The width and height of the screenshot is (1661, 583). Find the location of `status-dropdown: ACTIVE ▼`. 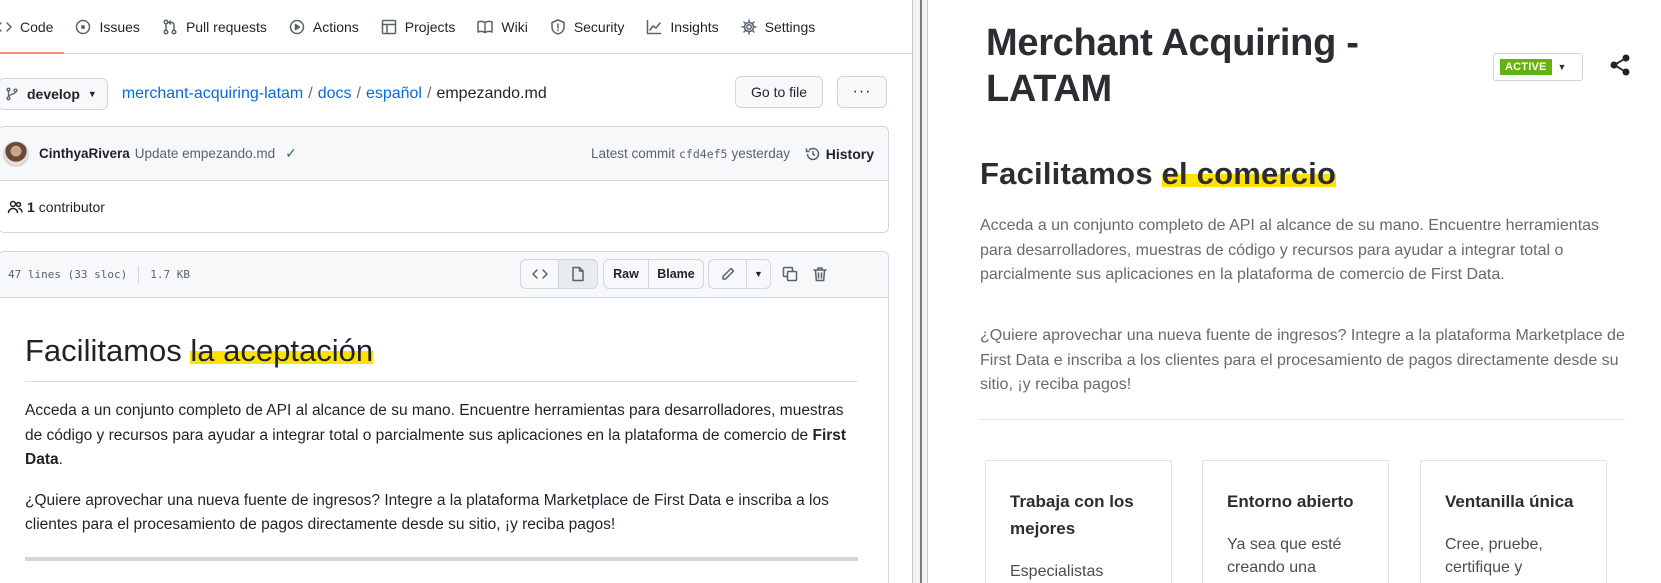

status-dropdown: ACTIVE ▼ is located at coordinates (1538, 67).